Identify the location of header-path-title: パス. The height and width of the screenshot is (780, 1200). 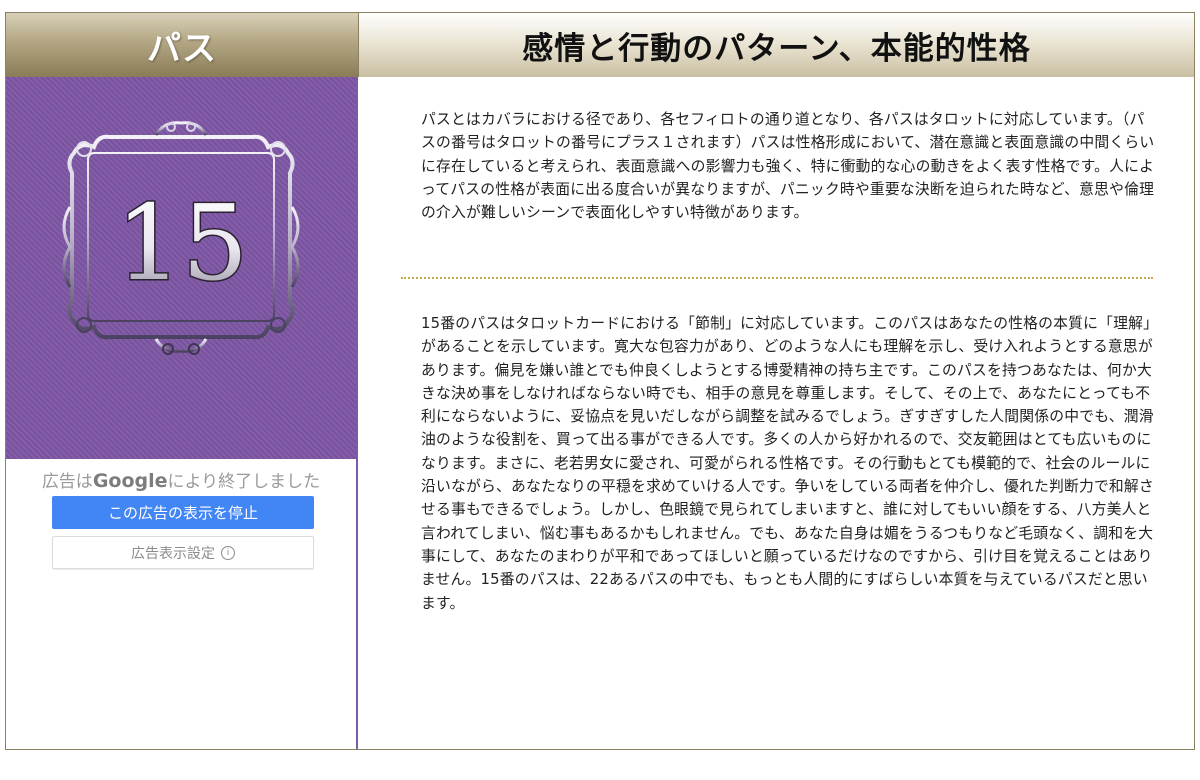
(182, 48).